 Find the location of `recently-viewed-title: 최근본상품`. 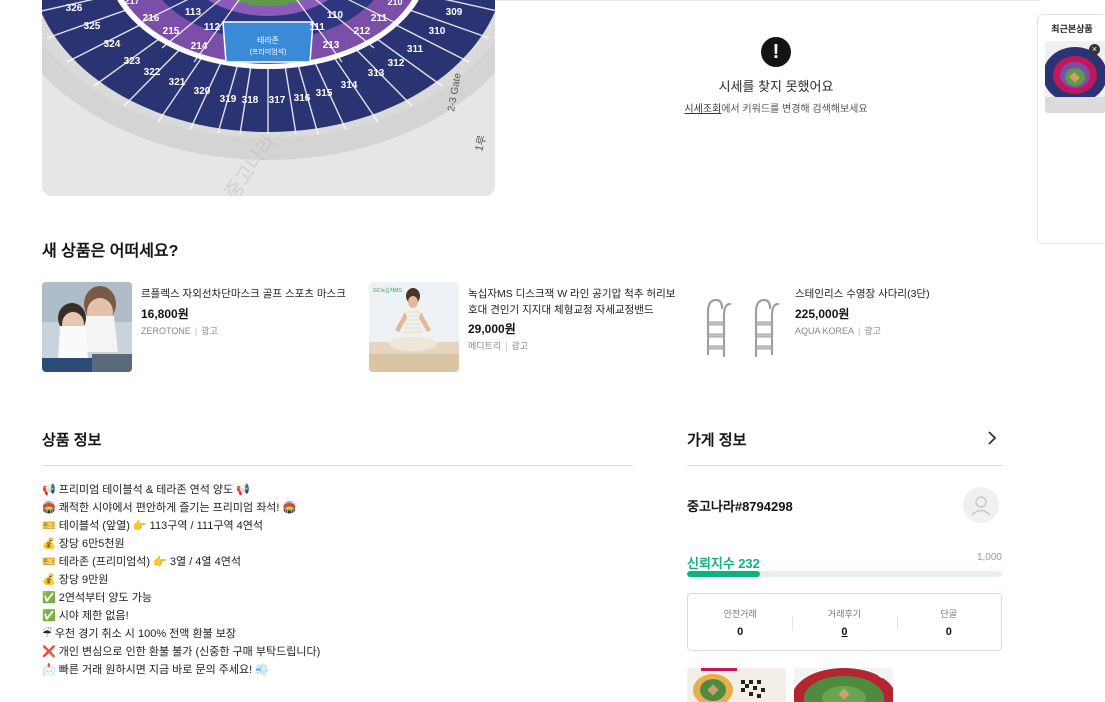

recently-viewed-title: 최근본상품 is located at coordinates (1072, 29).